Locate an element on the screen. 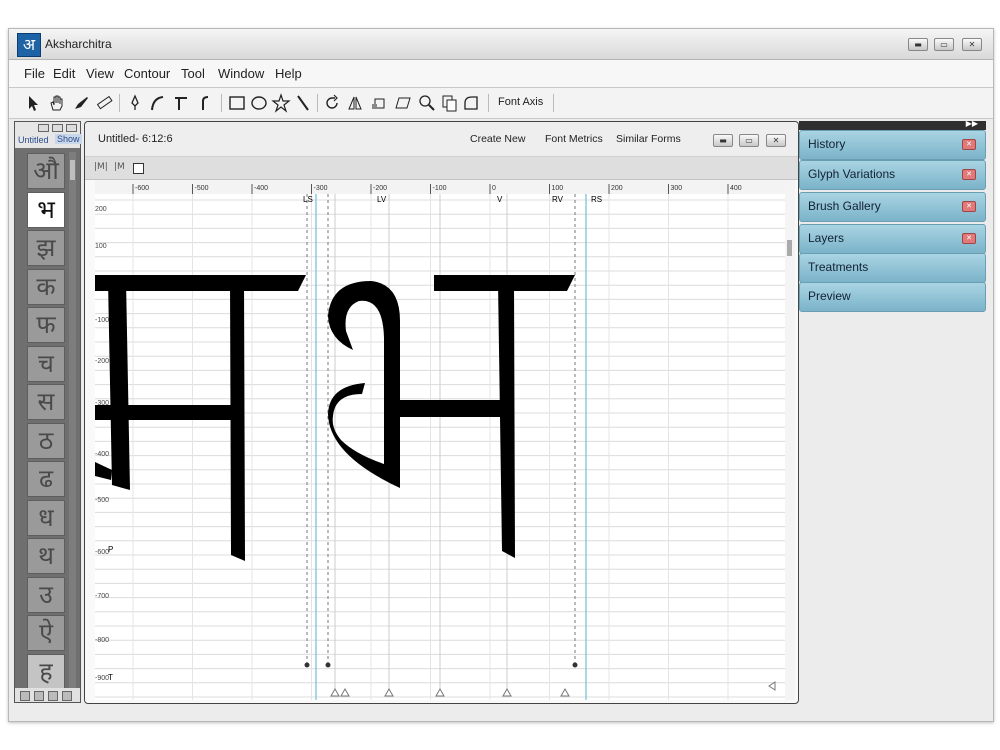 The width and height of the screenshot is (1000, 750). zoom-icon is located at coordinates (427, 103).